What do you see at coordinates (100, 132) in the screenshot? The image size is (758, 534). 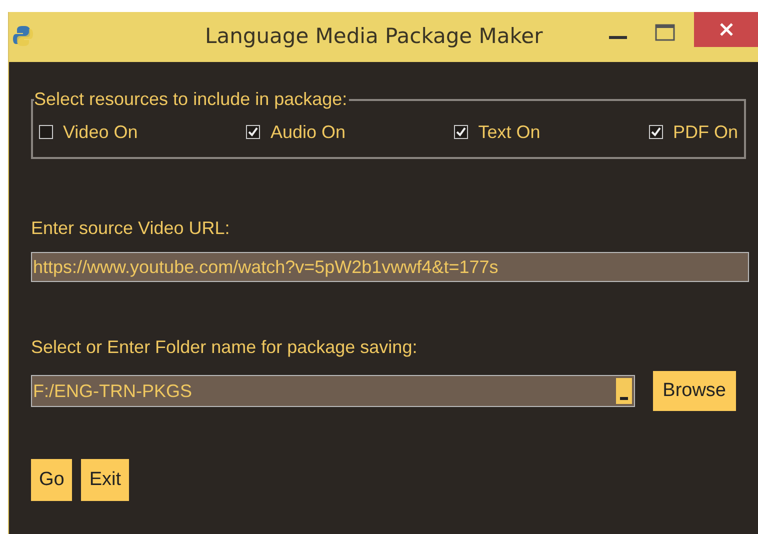 I see `checkbox-label: Video On` at bounding box center [100, 132].